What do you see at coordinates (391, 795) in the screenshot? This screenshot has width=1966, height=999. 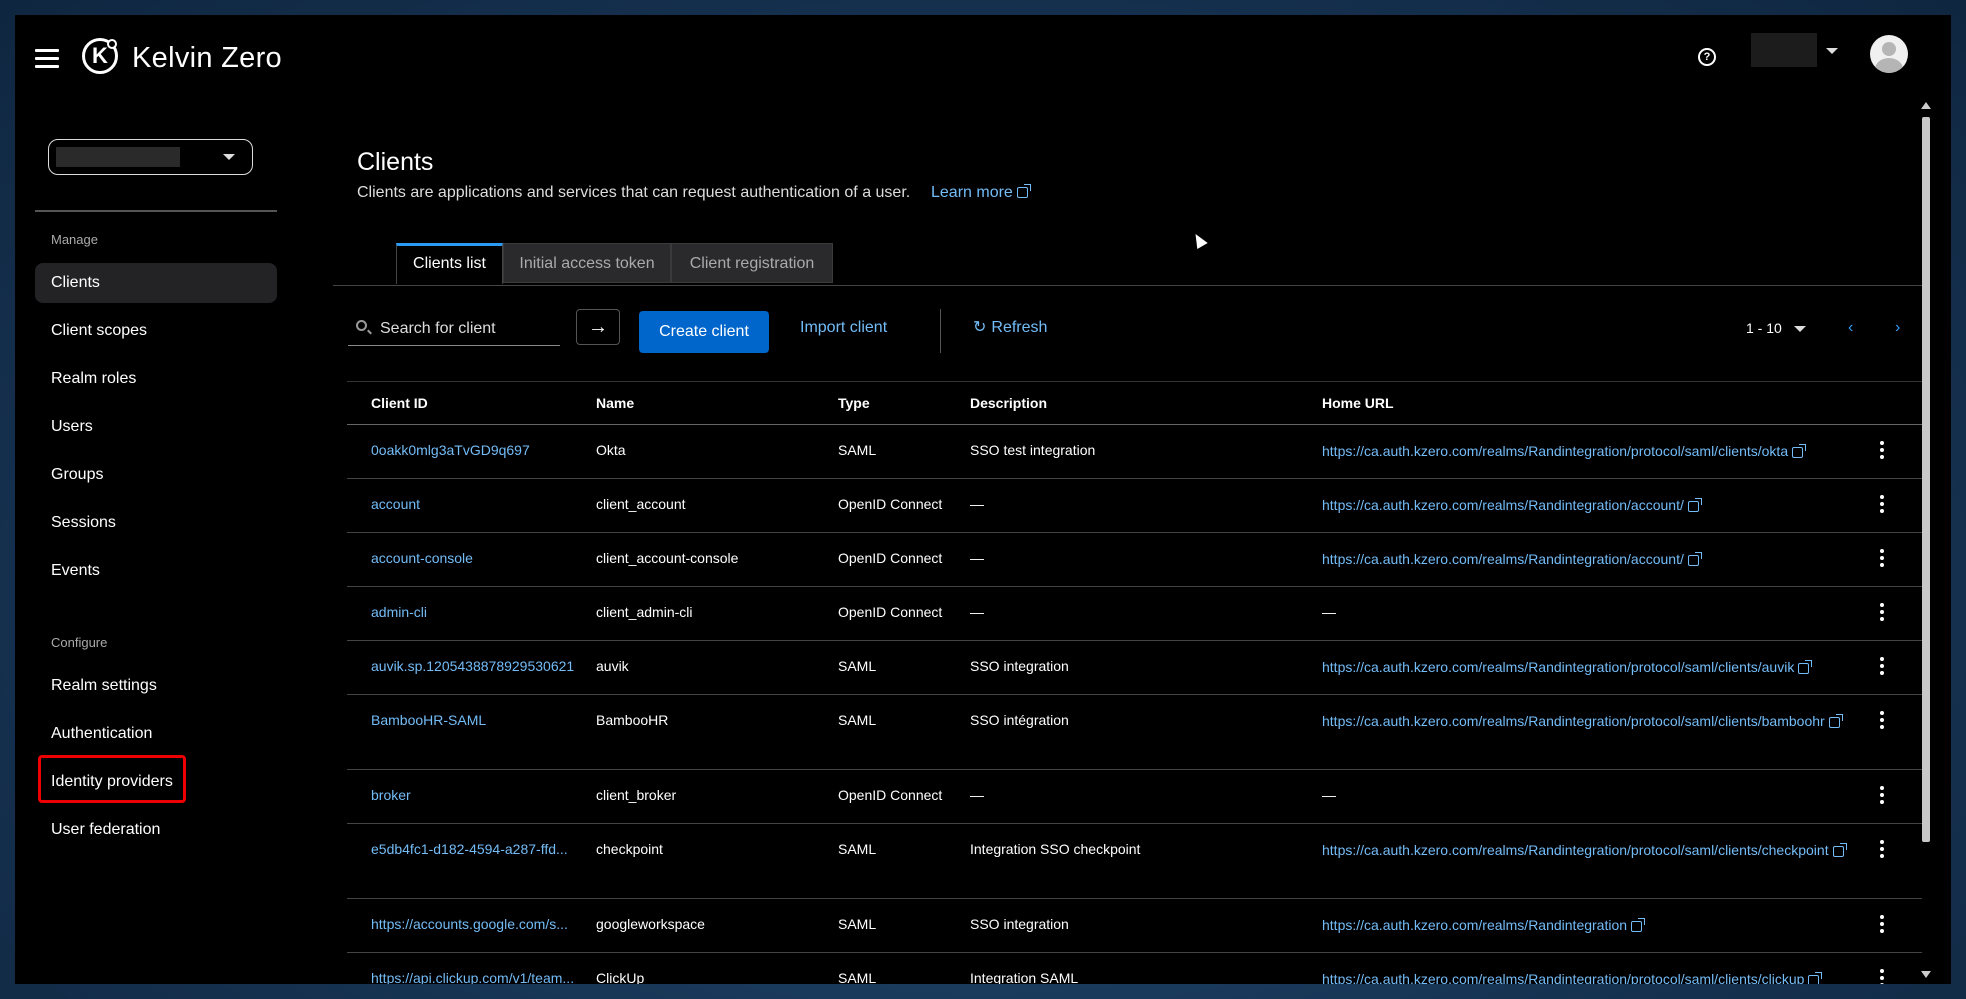 I see `client-id-link: broker` at bounding box center [391, 795].